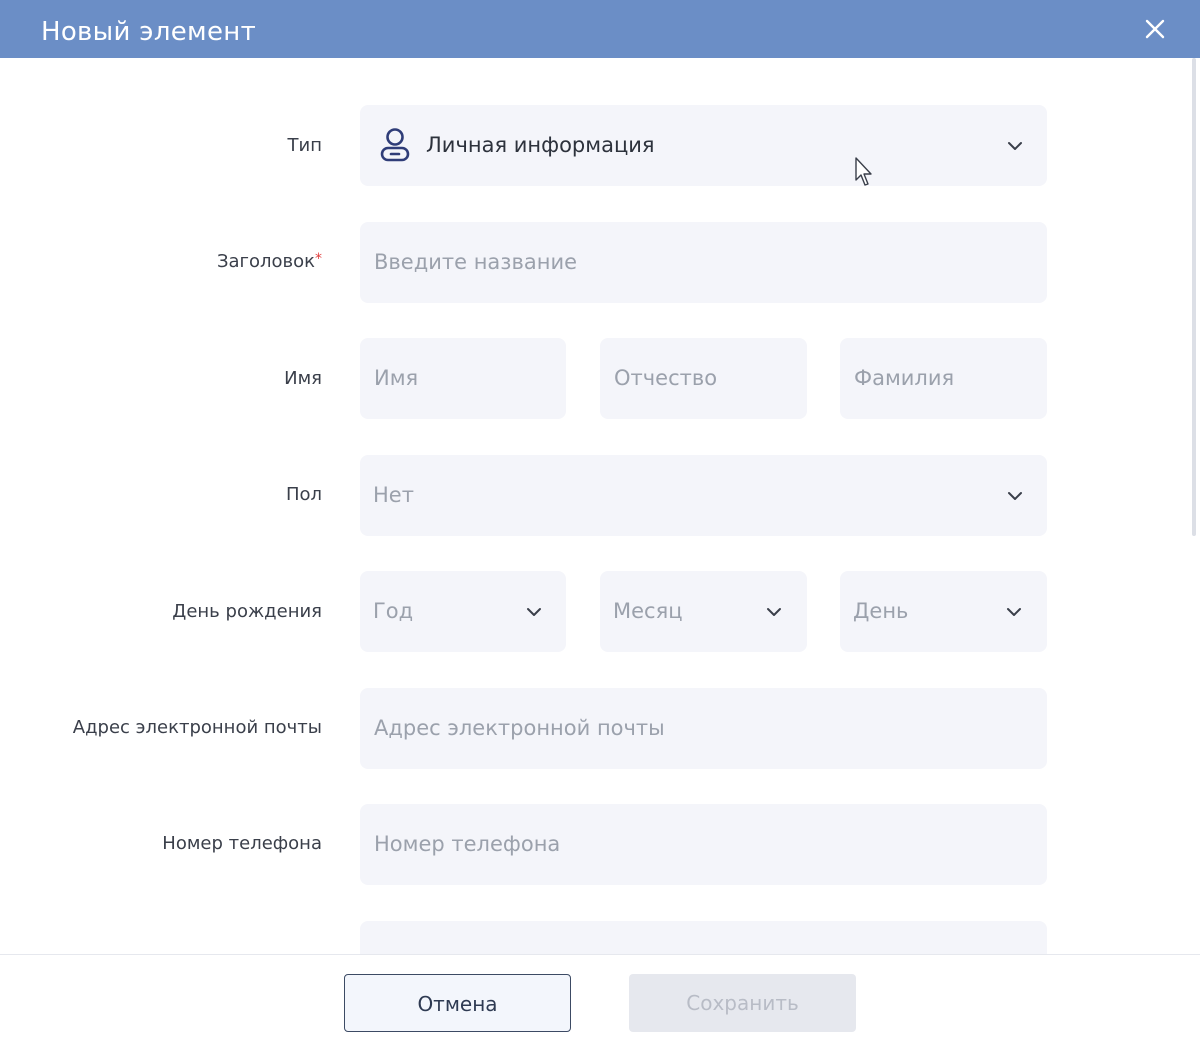 The width and height of the screenshot is (1200, 1049). What do you see at coordinates (303, 494) in the screenshot?
I see `gender-label: Пол` at bounding box center [303, 494].